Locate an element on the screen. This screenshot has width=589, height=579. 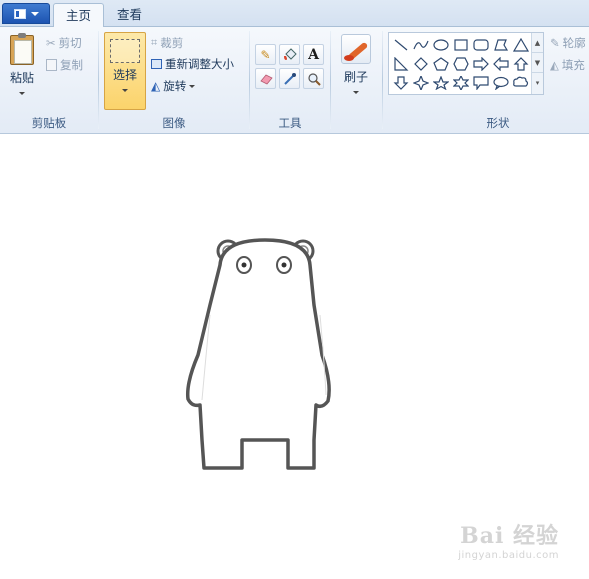
text-icon: A is located at coordinates (313, 54).